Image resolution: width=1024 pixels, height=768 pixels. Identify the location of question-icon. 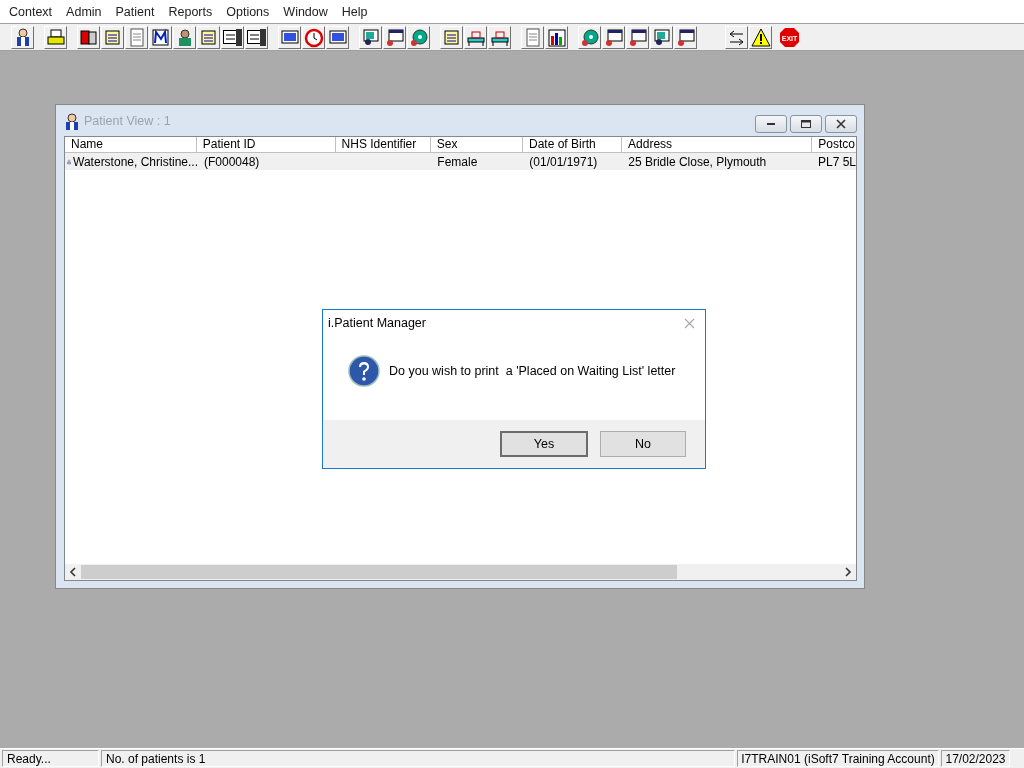
(364, 371).